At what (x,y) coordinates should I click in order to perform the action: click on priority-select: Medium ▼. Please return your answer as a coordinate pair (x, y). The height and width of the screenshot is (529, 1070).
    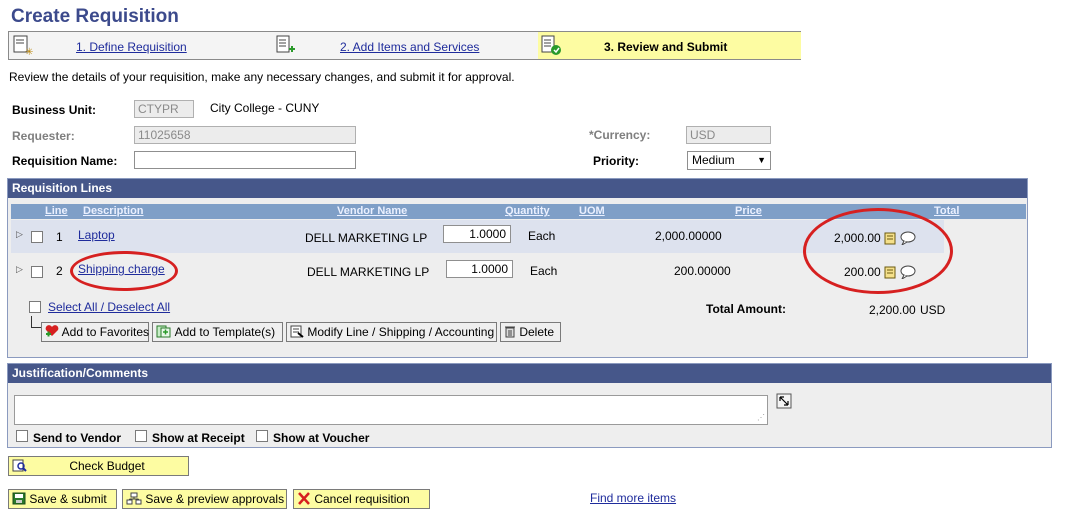
    Looking at the image, I should click on (729, 160).